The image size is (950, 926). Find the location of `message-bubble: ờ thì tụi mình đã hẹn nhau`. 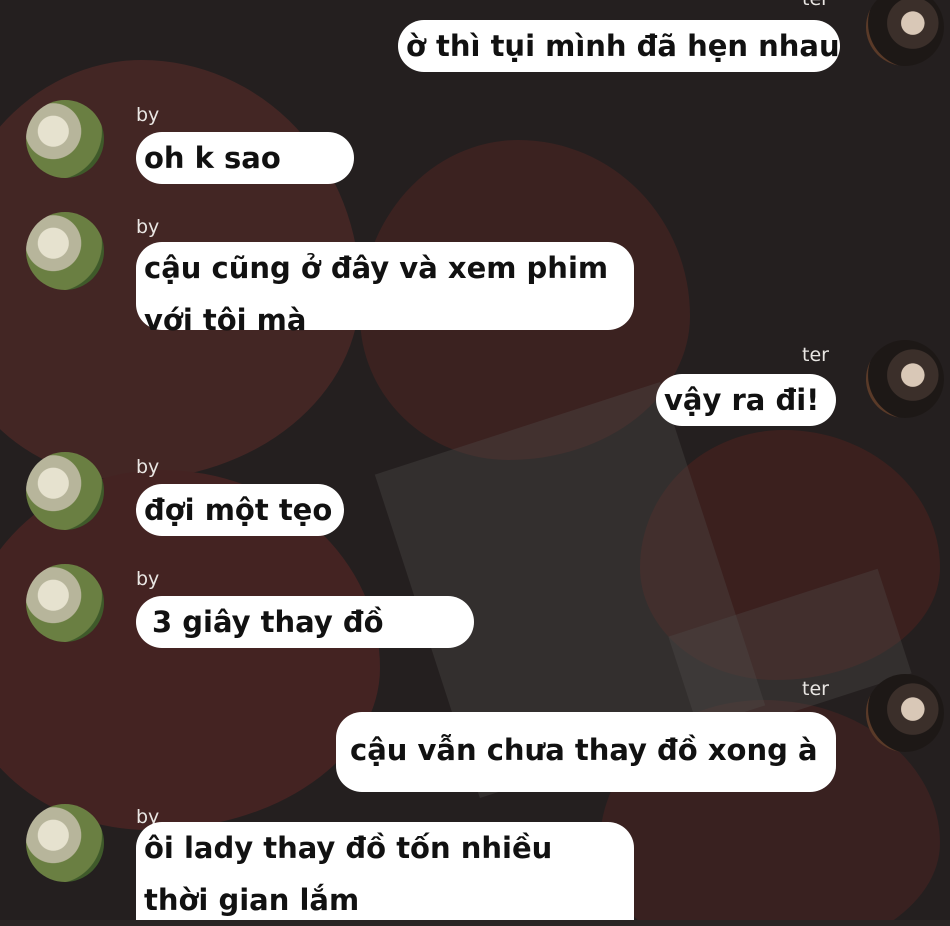

message-bubble: ờ thì tụi mình đã hẹn nhau is located at coordinates (619, 46).